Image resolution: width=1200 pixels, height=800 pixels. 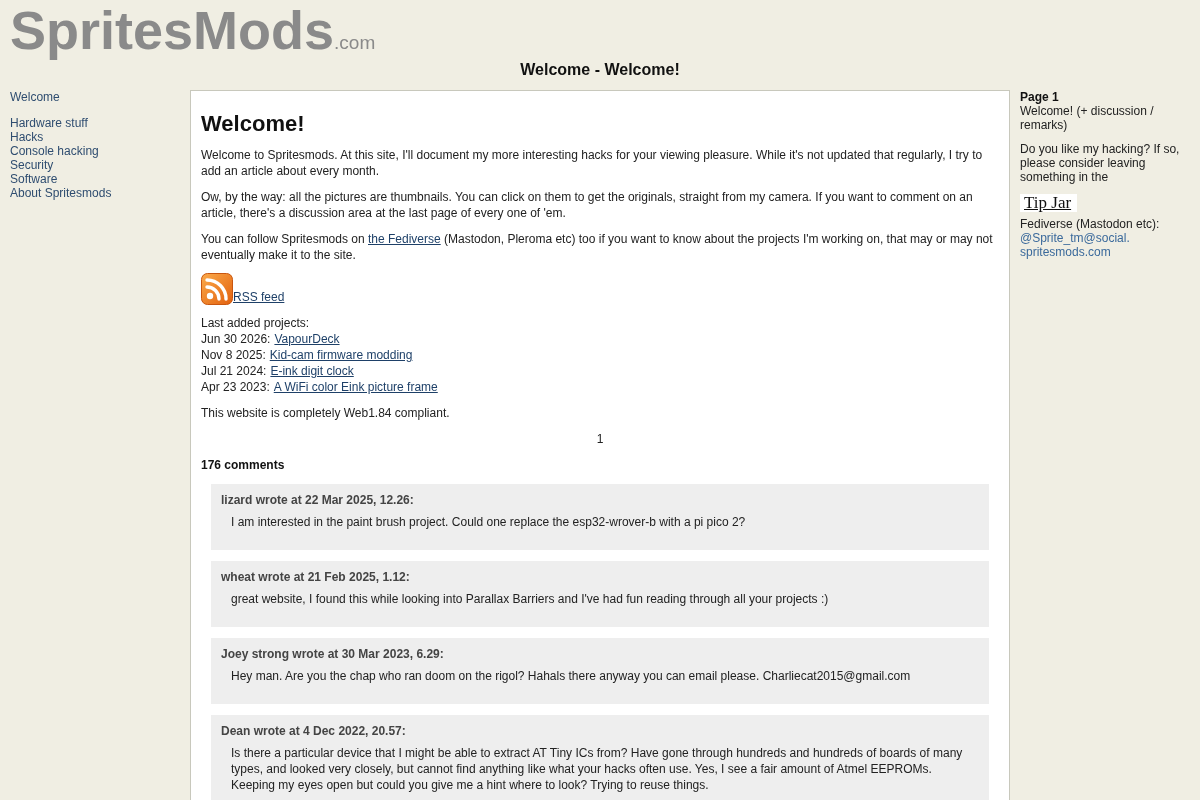 I want to click on projects-heading: Last added projects:, so click(x=255, y=323).